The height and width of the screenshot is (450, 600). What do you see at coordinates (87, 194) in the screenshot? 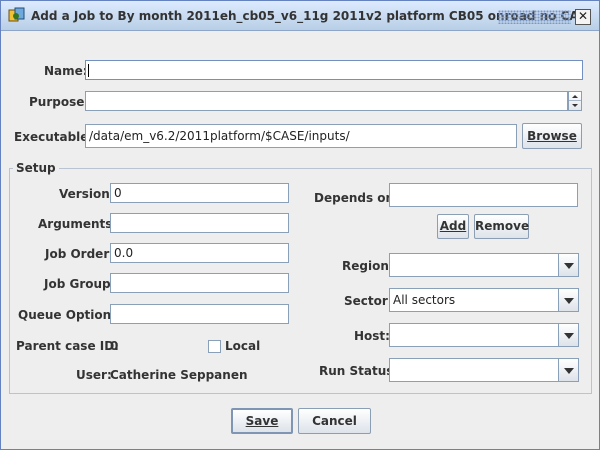
I see `version-label: Version:` at bounding box center [87, 194].